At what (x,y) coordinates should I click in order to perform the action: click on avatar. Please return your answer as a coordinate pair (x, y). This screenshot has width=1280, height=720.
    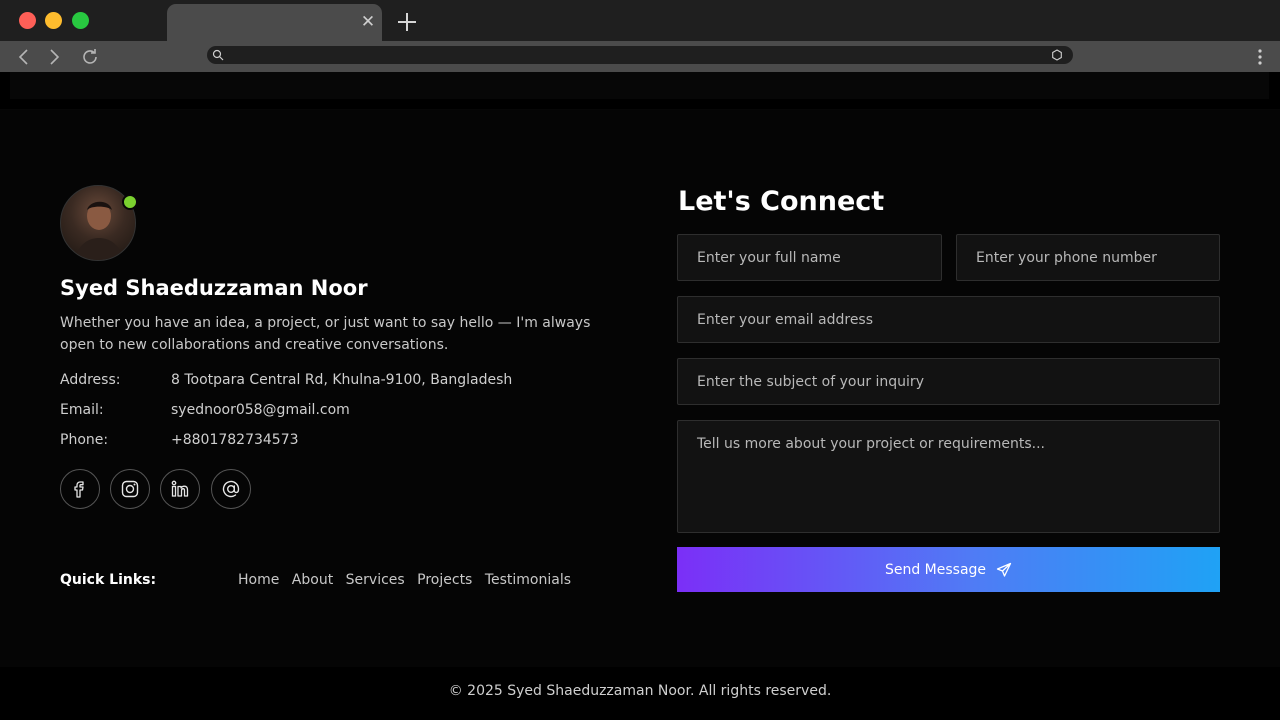
    Looking at the image, I should click on (99, 223).